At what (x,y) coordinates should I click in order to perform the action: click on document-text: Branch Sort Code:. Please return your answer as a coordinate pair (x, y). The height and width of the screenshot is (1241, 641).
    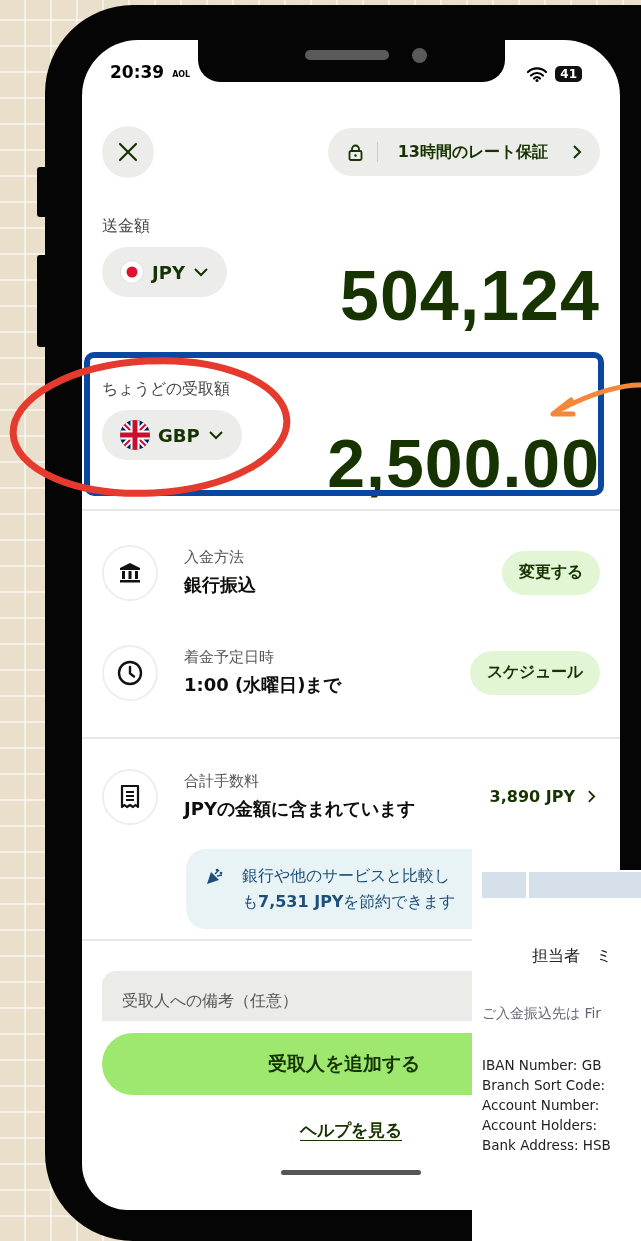
    Looking at the image, I should click on (544, 1085).